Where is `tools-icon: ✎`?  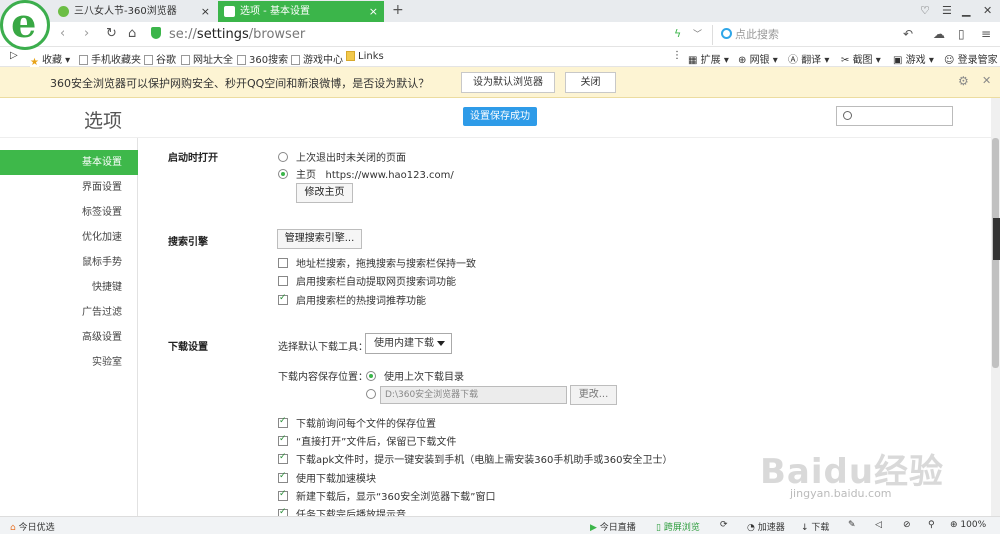
tools-icon: ✎ is located at coordinates (852, 525).